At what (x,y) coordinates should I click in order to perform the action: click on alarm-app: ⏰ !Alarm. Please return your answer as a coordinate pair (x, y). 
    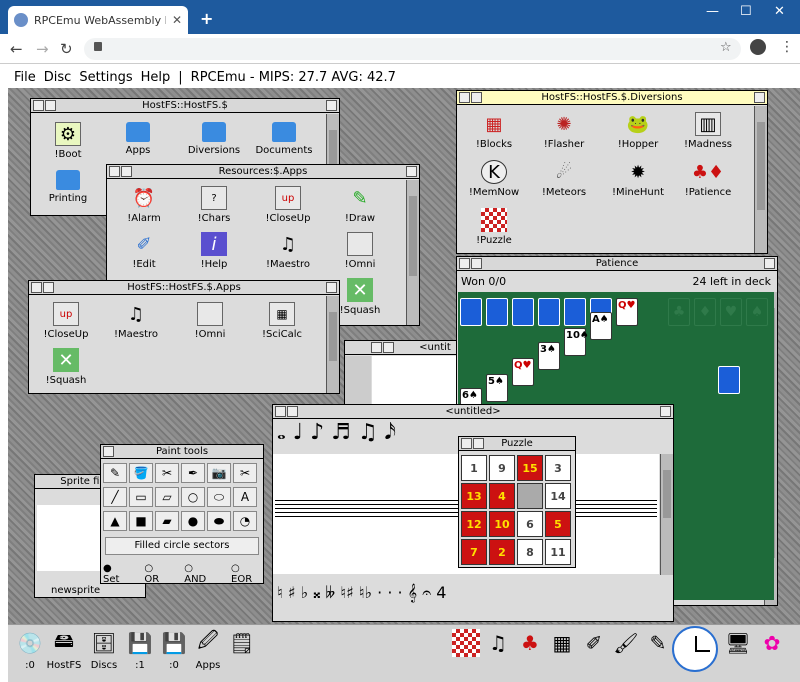
    Looking at the image, I should click on (144, 205).